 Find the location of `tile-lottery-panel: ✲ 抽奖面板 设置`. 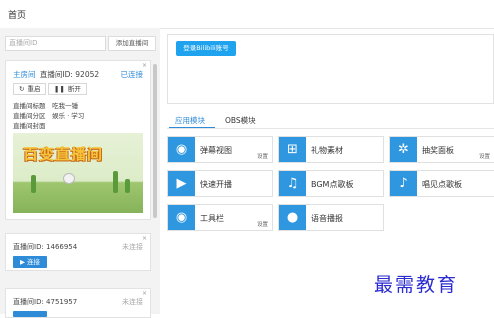

tile-lottery-panel: ✲ 抽奖面板 设置 is located at coordinates (441, 149).